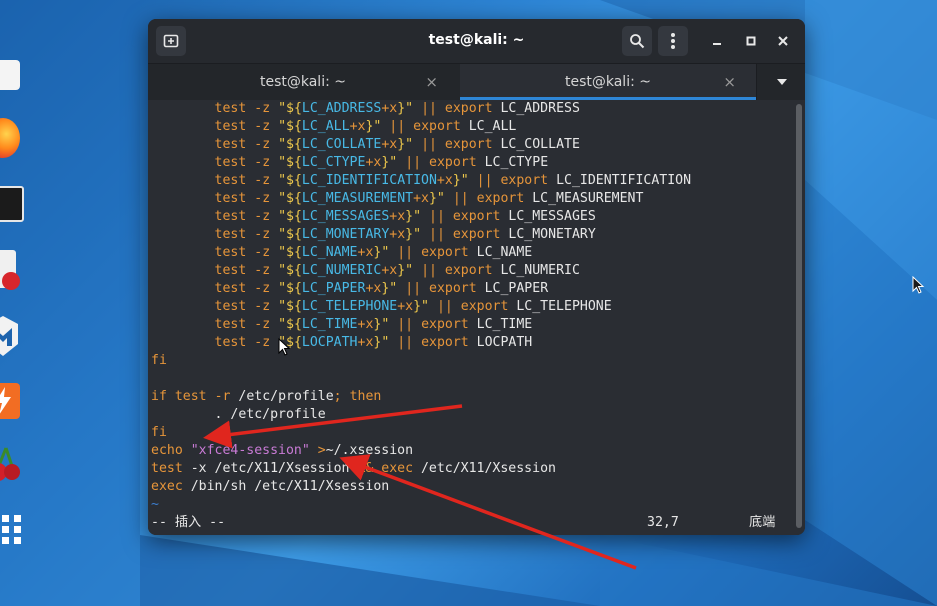 This screenshot has width=937, height=606. I want to click on chevron-down-icon, so click(781, 82).